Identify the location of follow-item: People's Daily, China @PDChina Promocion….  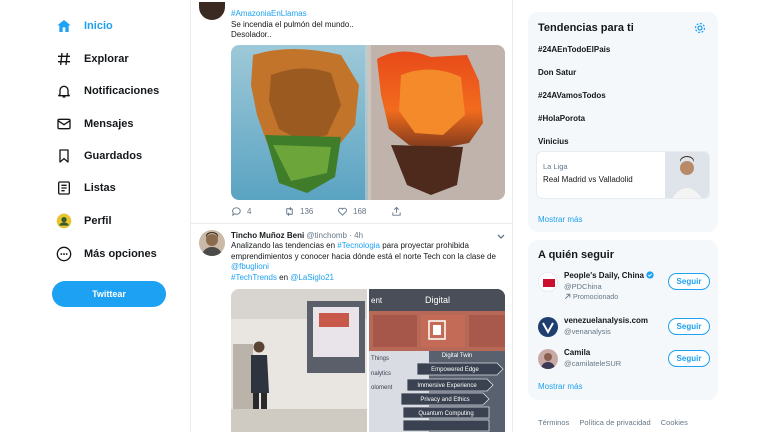
(624, 285).